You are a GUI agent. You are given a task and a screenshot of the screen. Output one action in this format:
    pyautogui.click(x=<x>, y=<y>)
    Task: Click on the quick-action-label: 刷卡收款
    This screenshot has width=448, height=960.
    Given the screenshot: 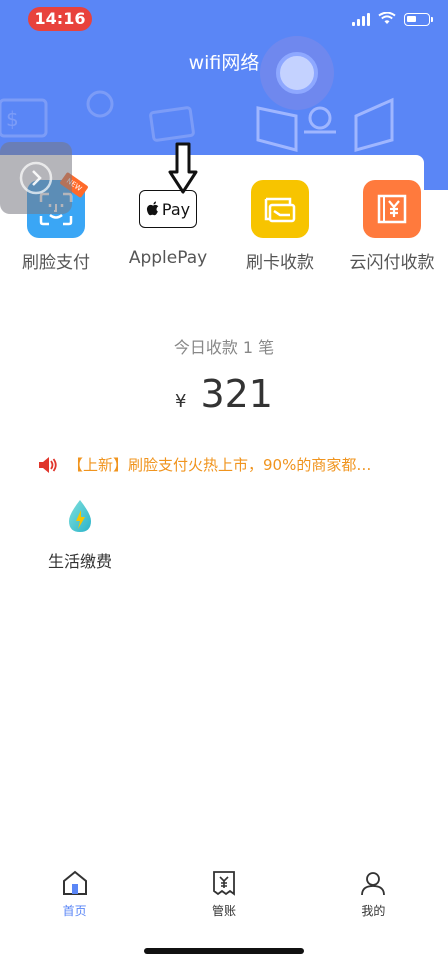 What is the action you would take?
    pyautogui.click(x=280, y=263)
    